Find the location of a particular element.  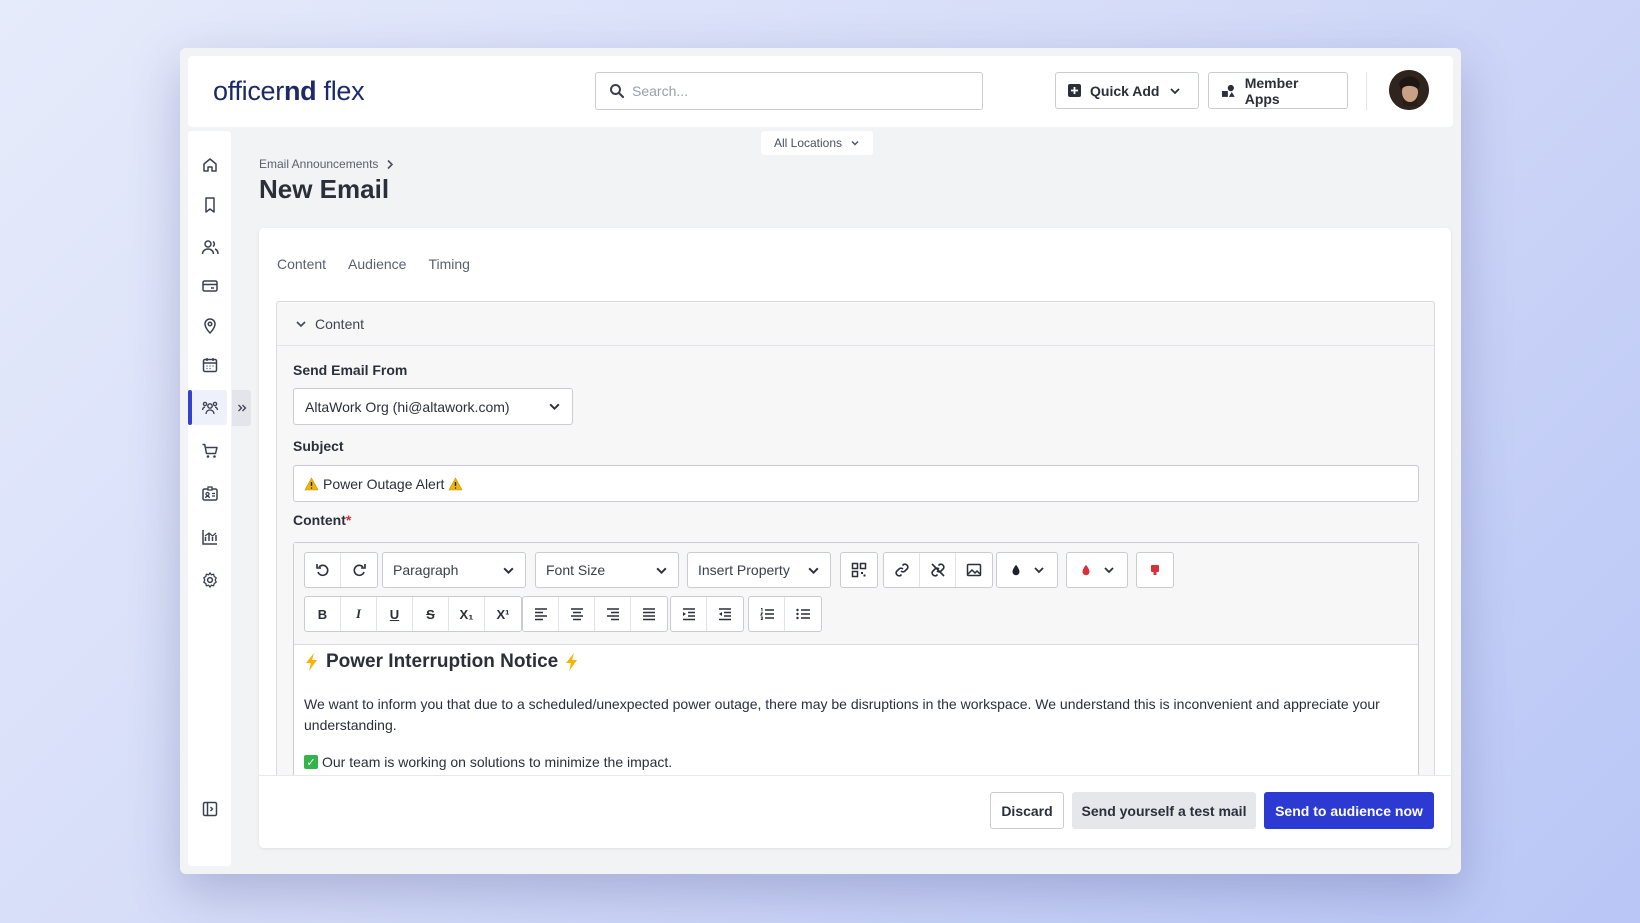

chevron-right-icon is located at coordinates (390, 164).